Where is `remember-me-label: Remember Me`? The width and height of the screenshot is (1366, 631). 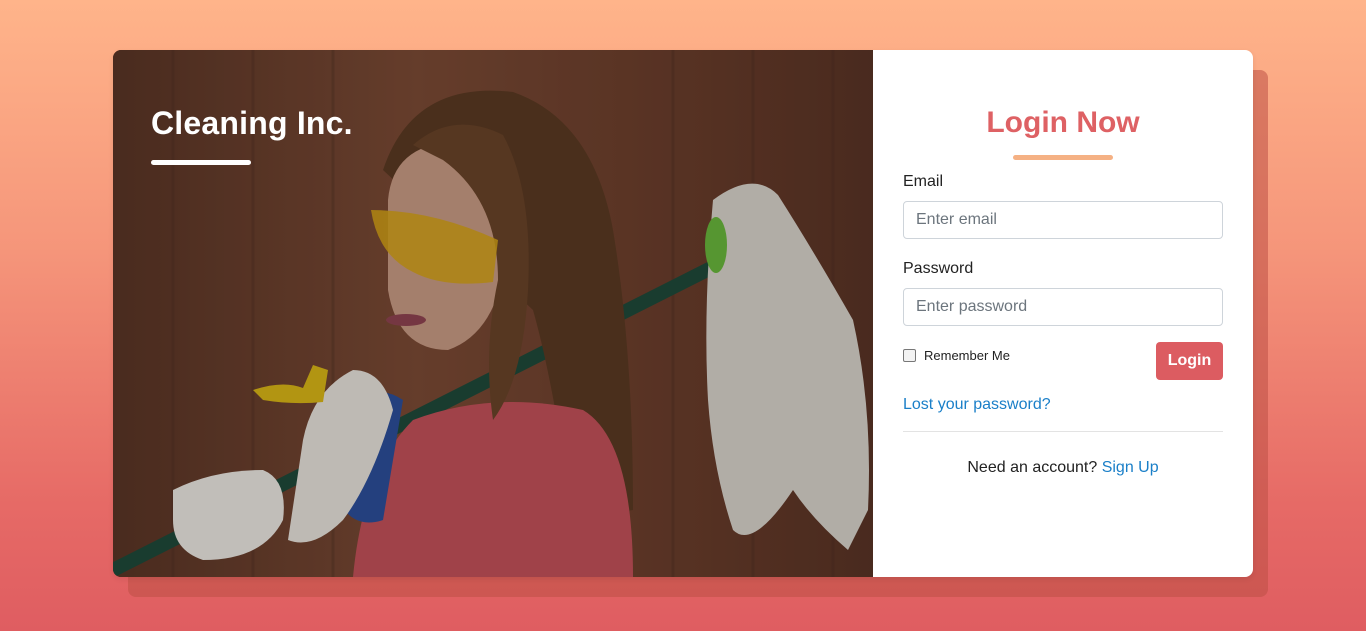 remember-me-label: Remember Me is located at coordinates (967, 355).